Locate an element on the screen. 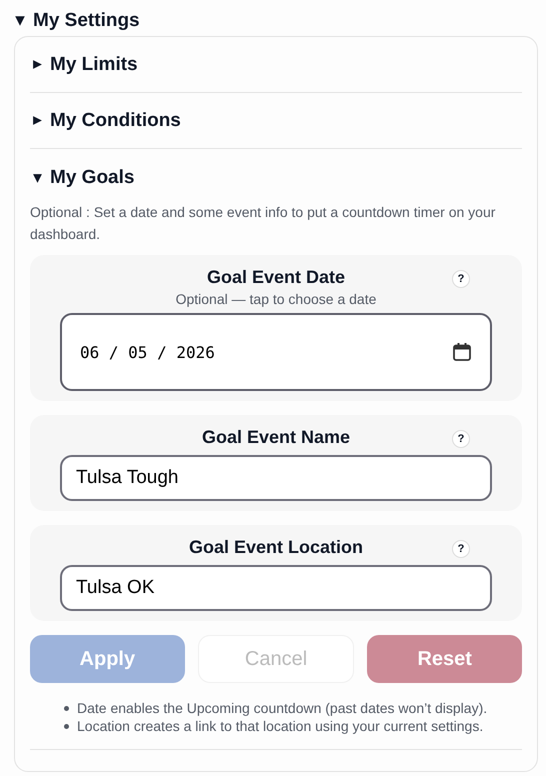 The height and width of the screenshot is (776, 546). note-text: Location creates a link to that location using your current settings. is located at coordinates (280, 726).